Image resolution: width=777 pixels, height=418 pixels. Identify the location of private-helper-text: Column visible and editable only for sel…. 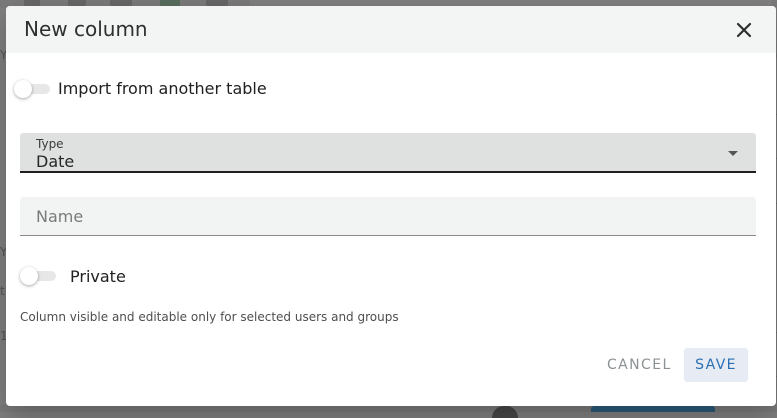
(209, 317).